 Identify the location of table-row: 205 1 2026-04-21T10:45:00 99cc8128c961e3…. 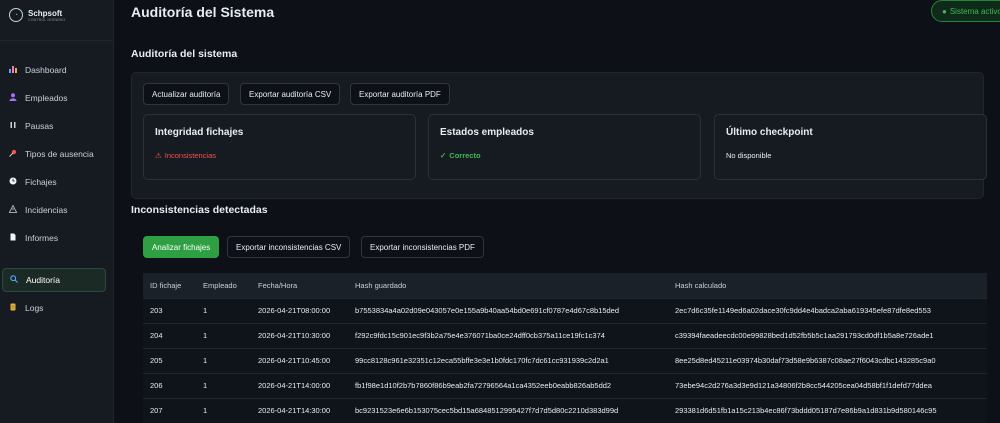
(565, 360).